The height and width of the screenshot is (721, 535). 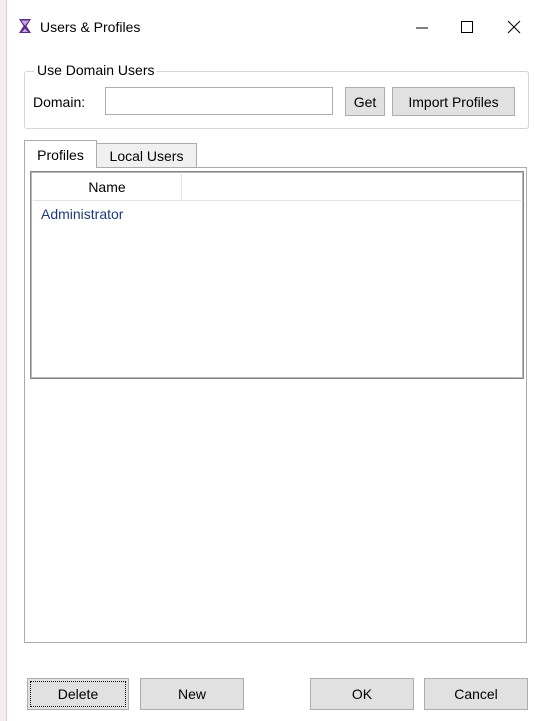 I want to click on list-item: Administrator, so click(x=82, y=214).